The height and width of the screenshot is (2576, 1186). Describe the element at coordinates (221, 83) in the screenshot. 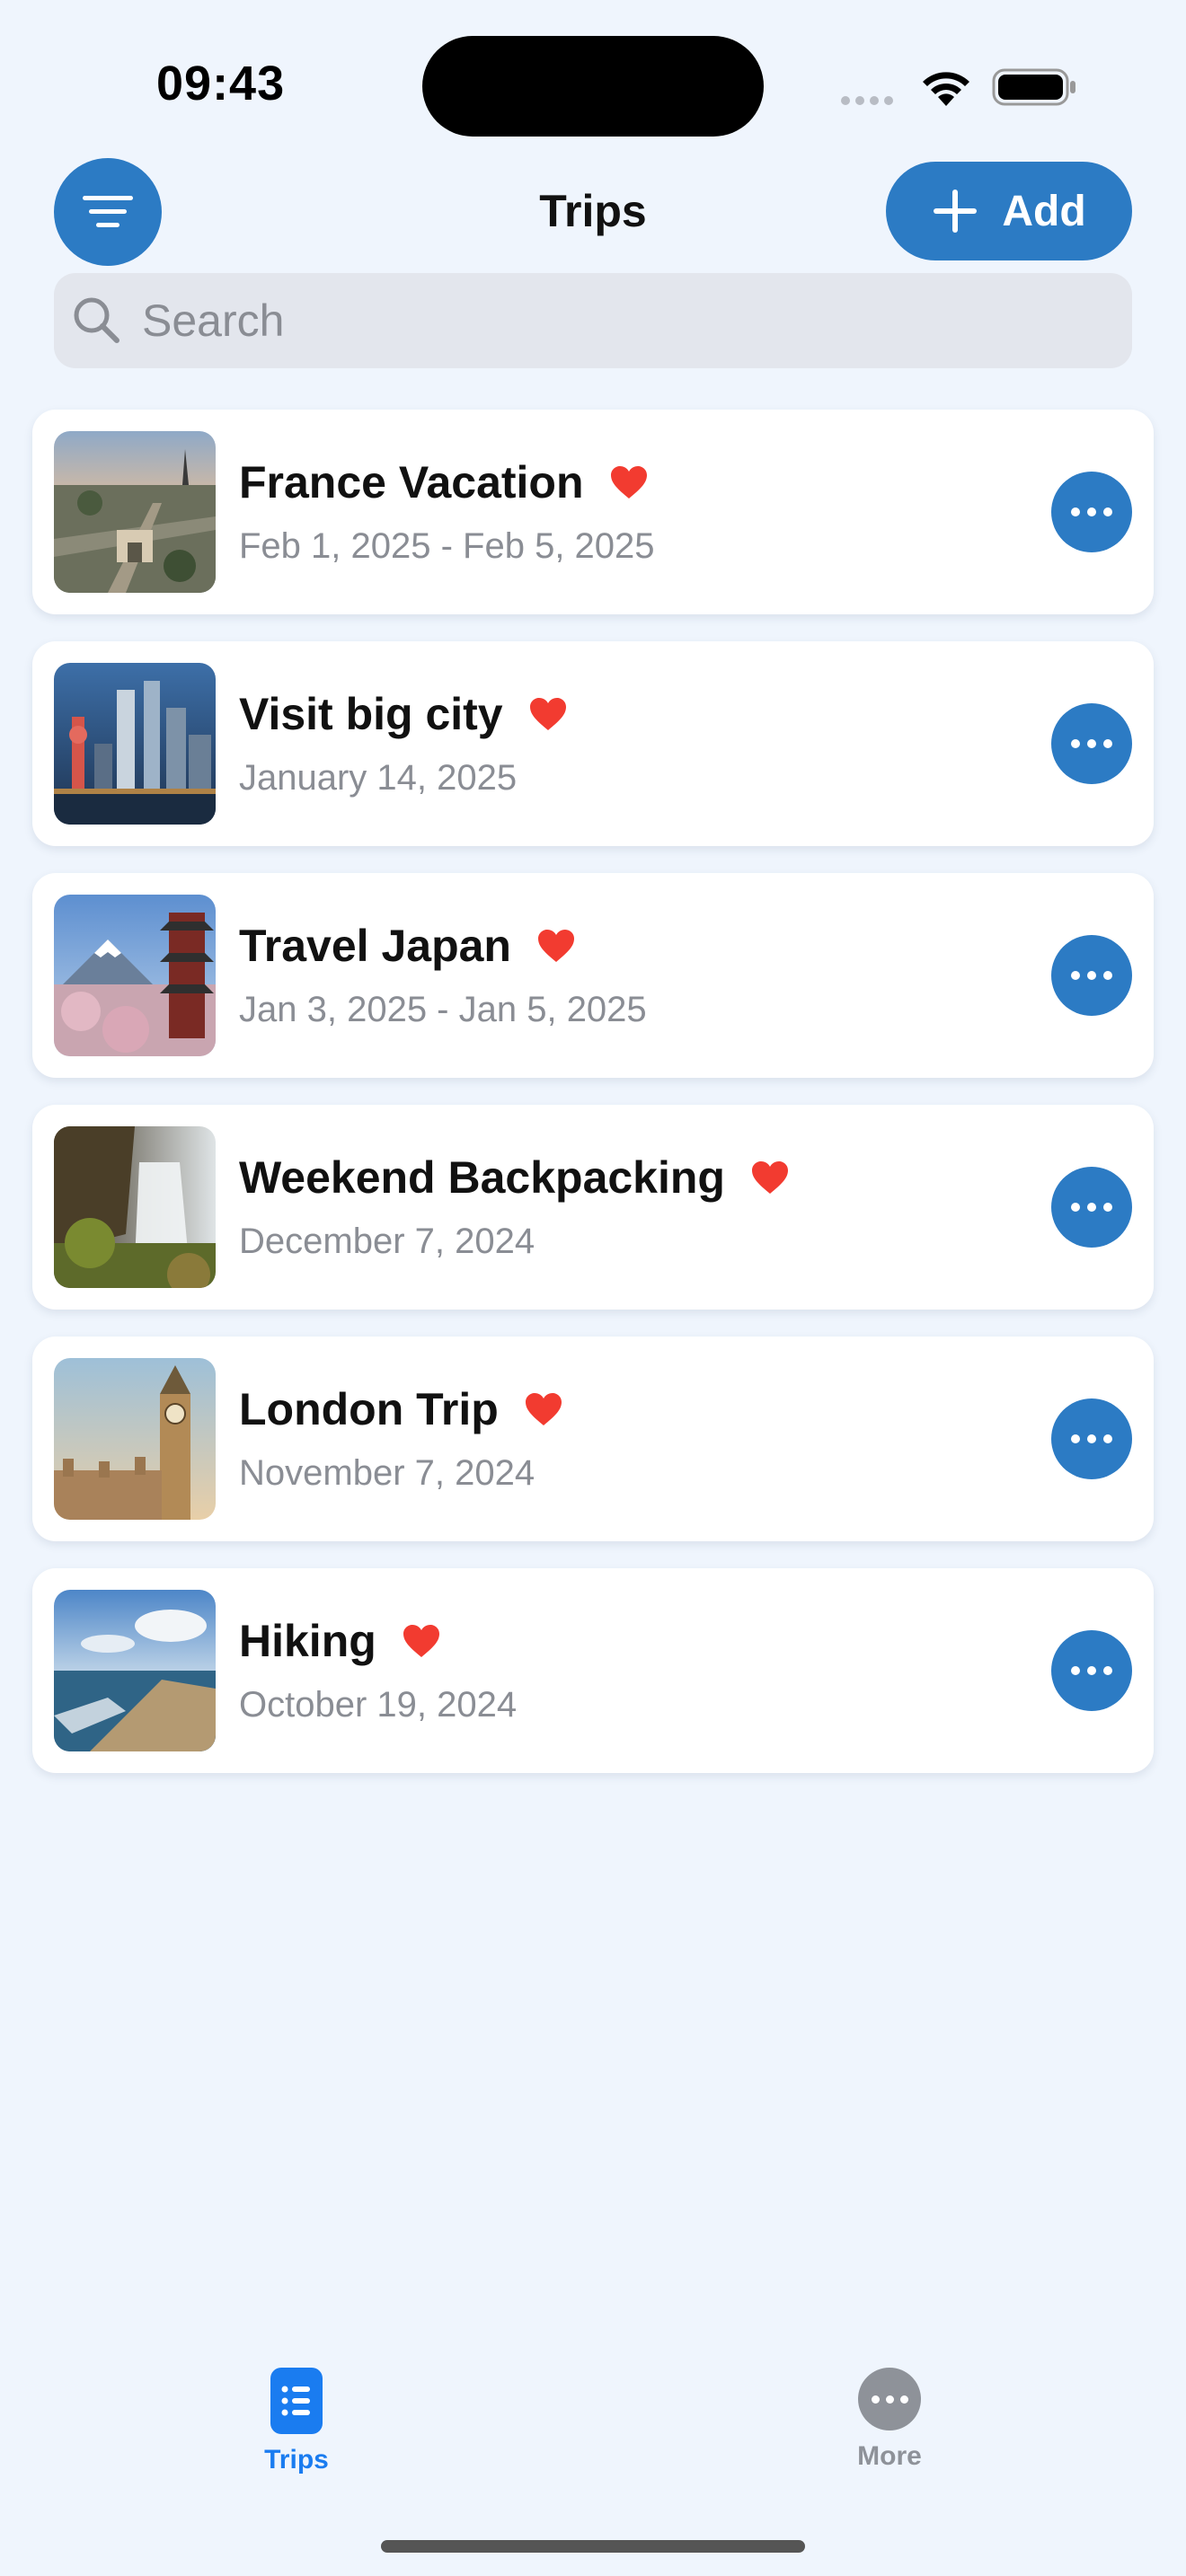

I see `status-time: 09:43` at that location.